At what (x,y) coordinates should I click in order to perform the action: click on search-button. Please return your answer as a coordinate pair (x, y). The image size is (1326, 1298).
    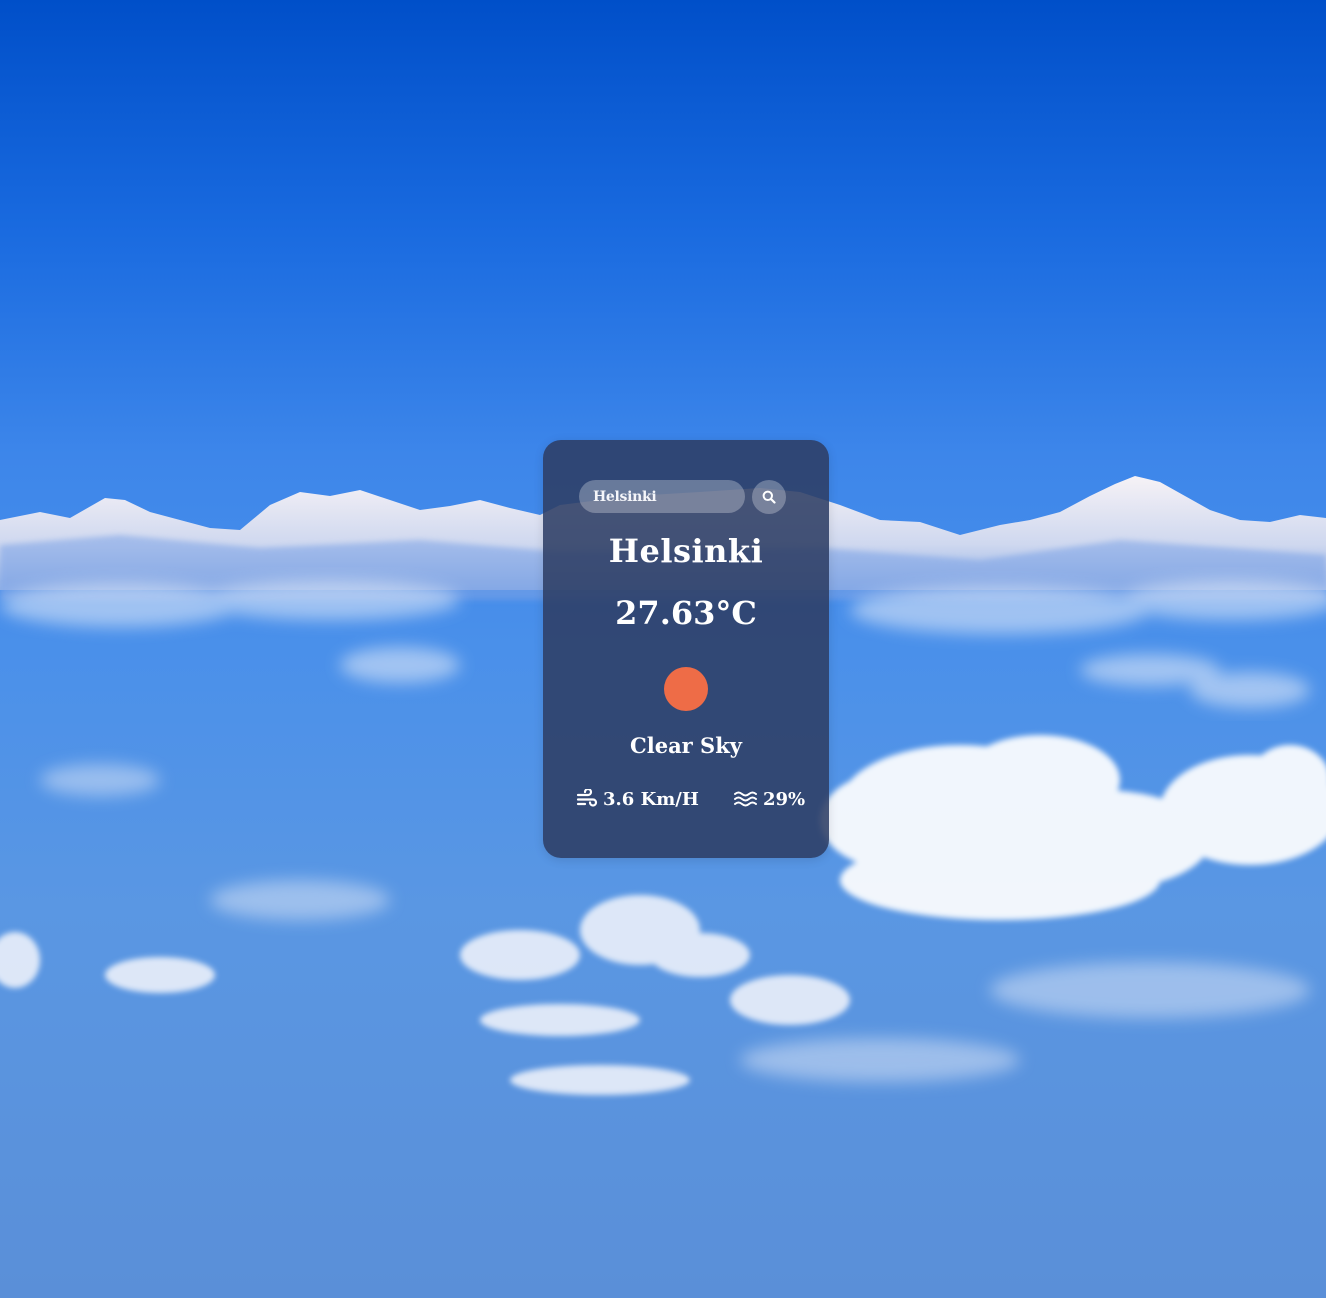
    Looking at the image, I should click on (769, 497).